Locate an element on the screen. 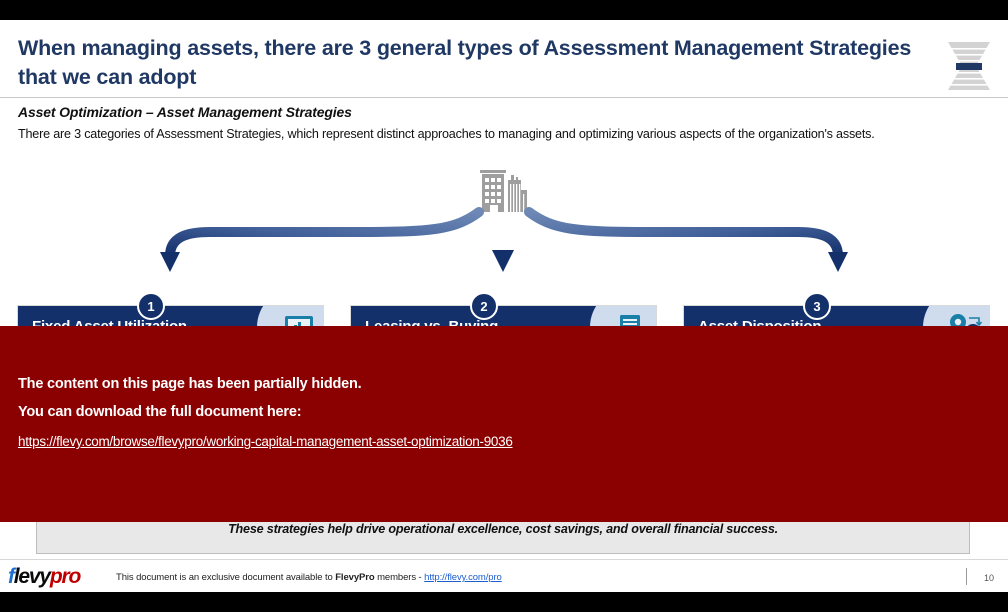 This screenshot has height=612, width=1008. footer-note-brand: FlevyPro is located at coordinates (355, 577).